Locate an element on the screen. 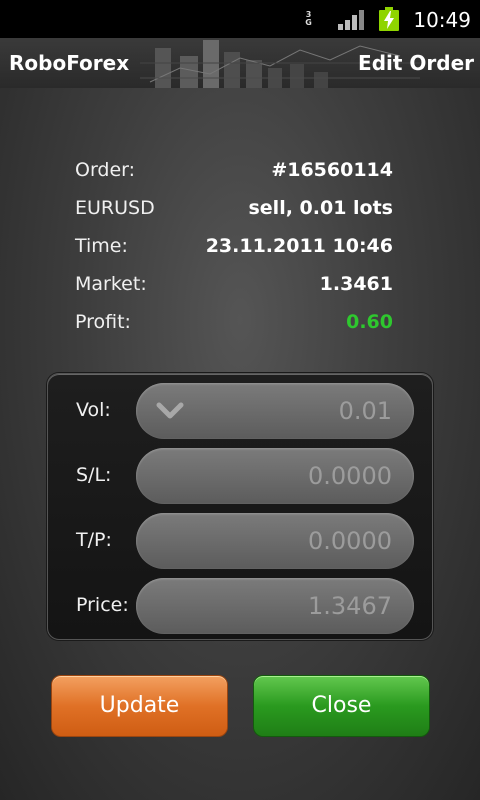  price-input is located at coordinates (275, 606).